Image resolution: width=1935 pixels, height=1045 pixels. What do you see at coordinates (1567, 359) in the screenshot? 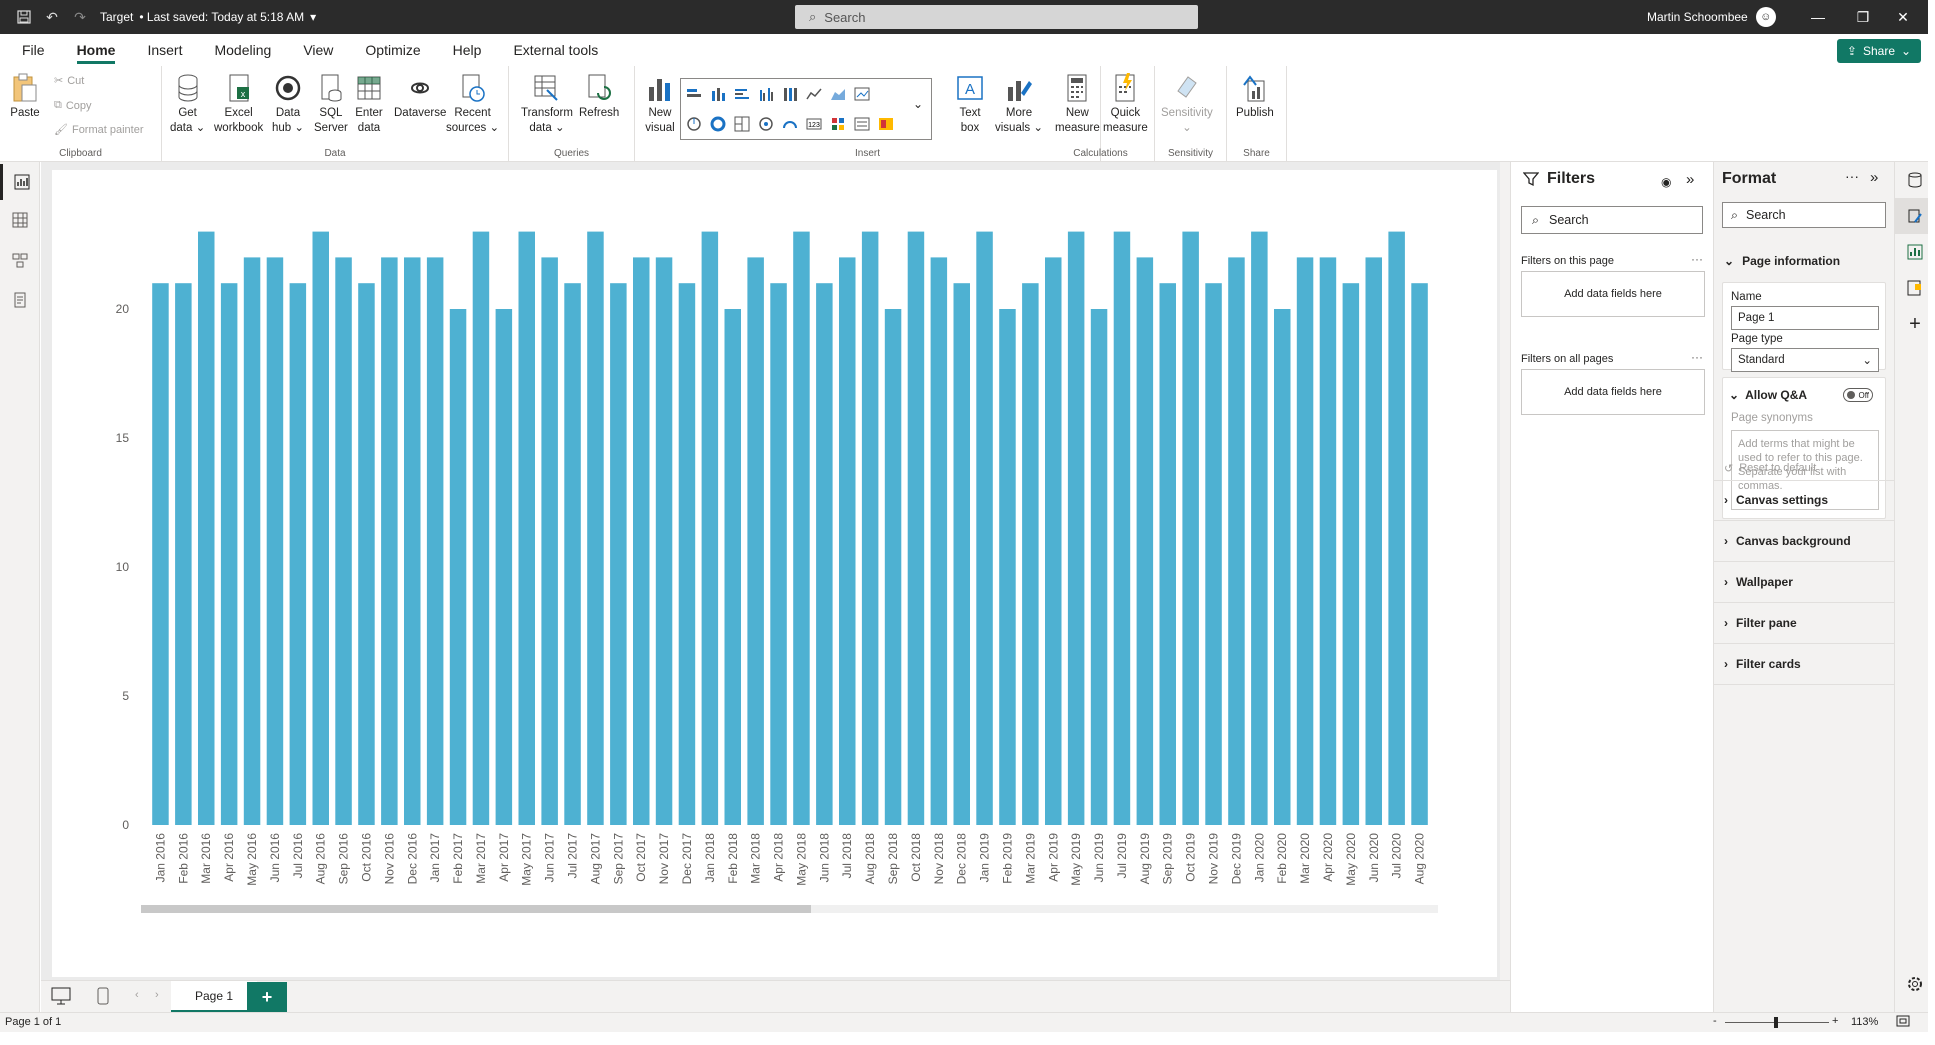
I see `filters-on-all-pages-label: Filters on all pages` at bounding box center [1567, 359].